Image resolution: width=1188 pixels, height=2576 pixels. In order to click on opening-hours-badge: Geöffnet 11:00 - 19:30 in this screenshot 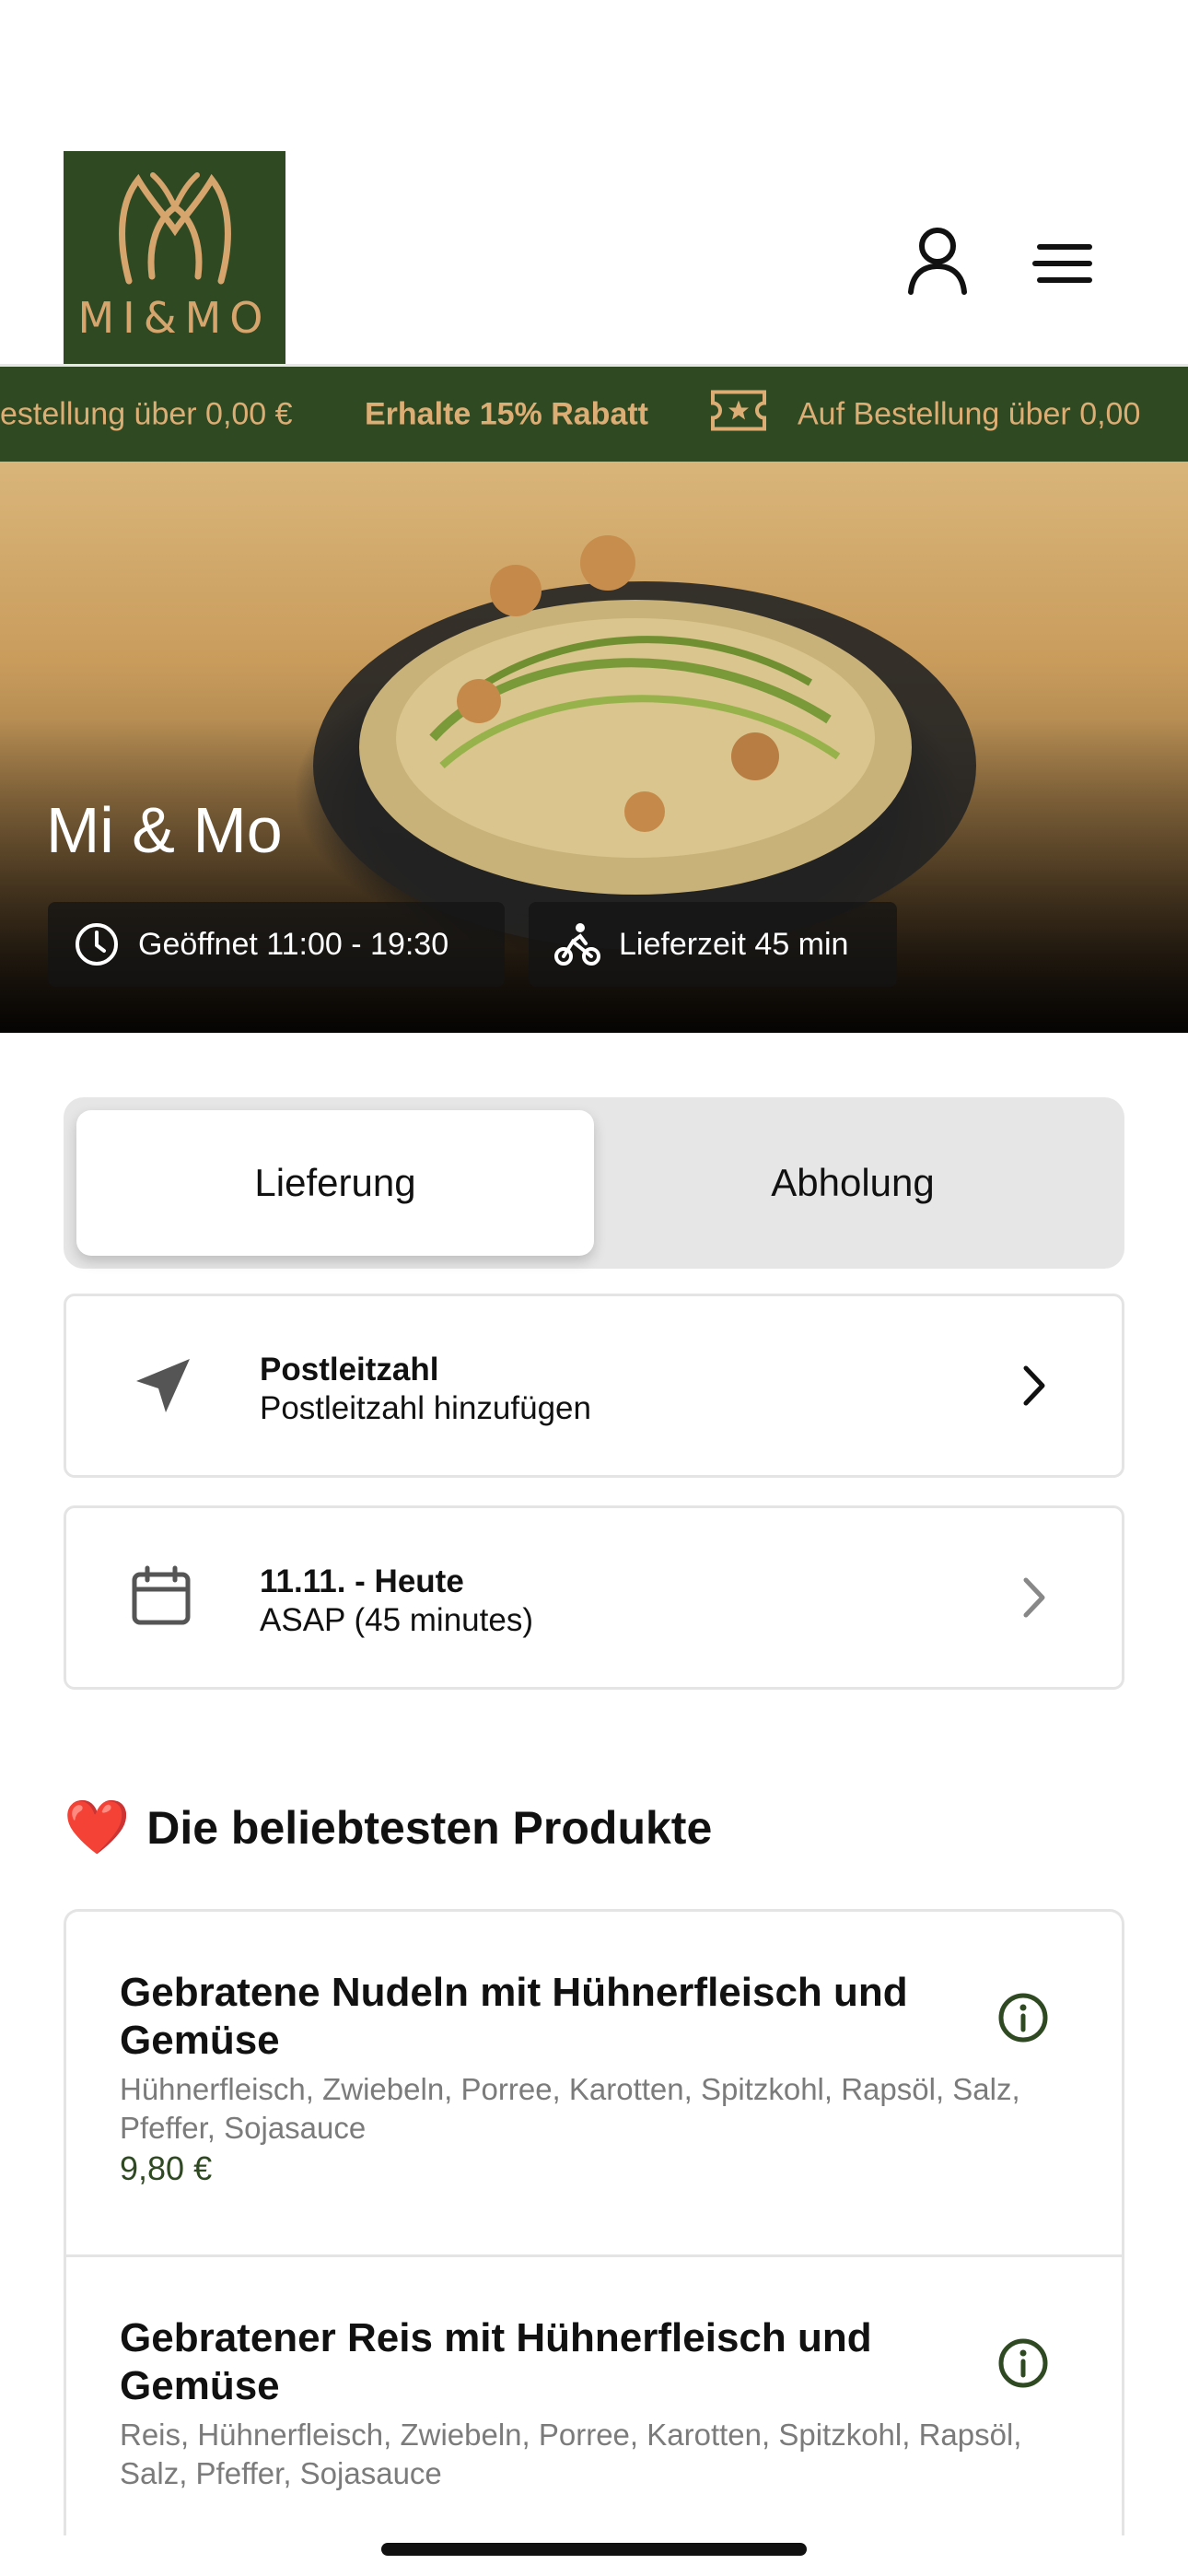, I will do `click(276, 945)`.